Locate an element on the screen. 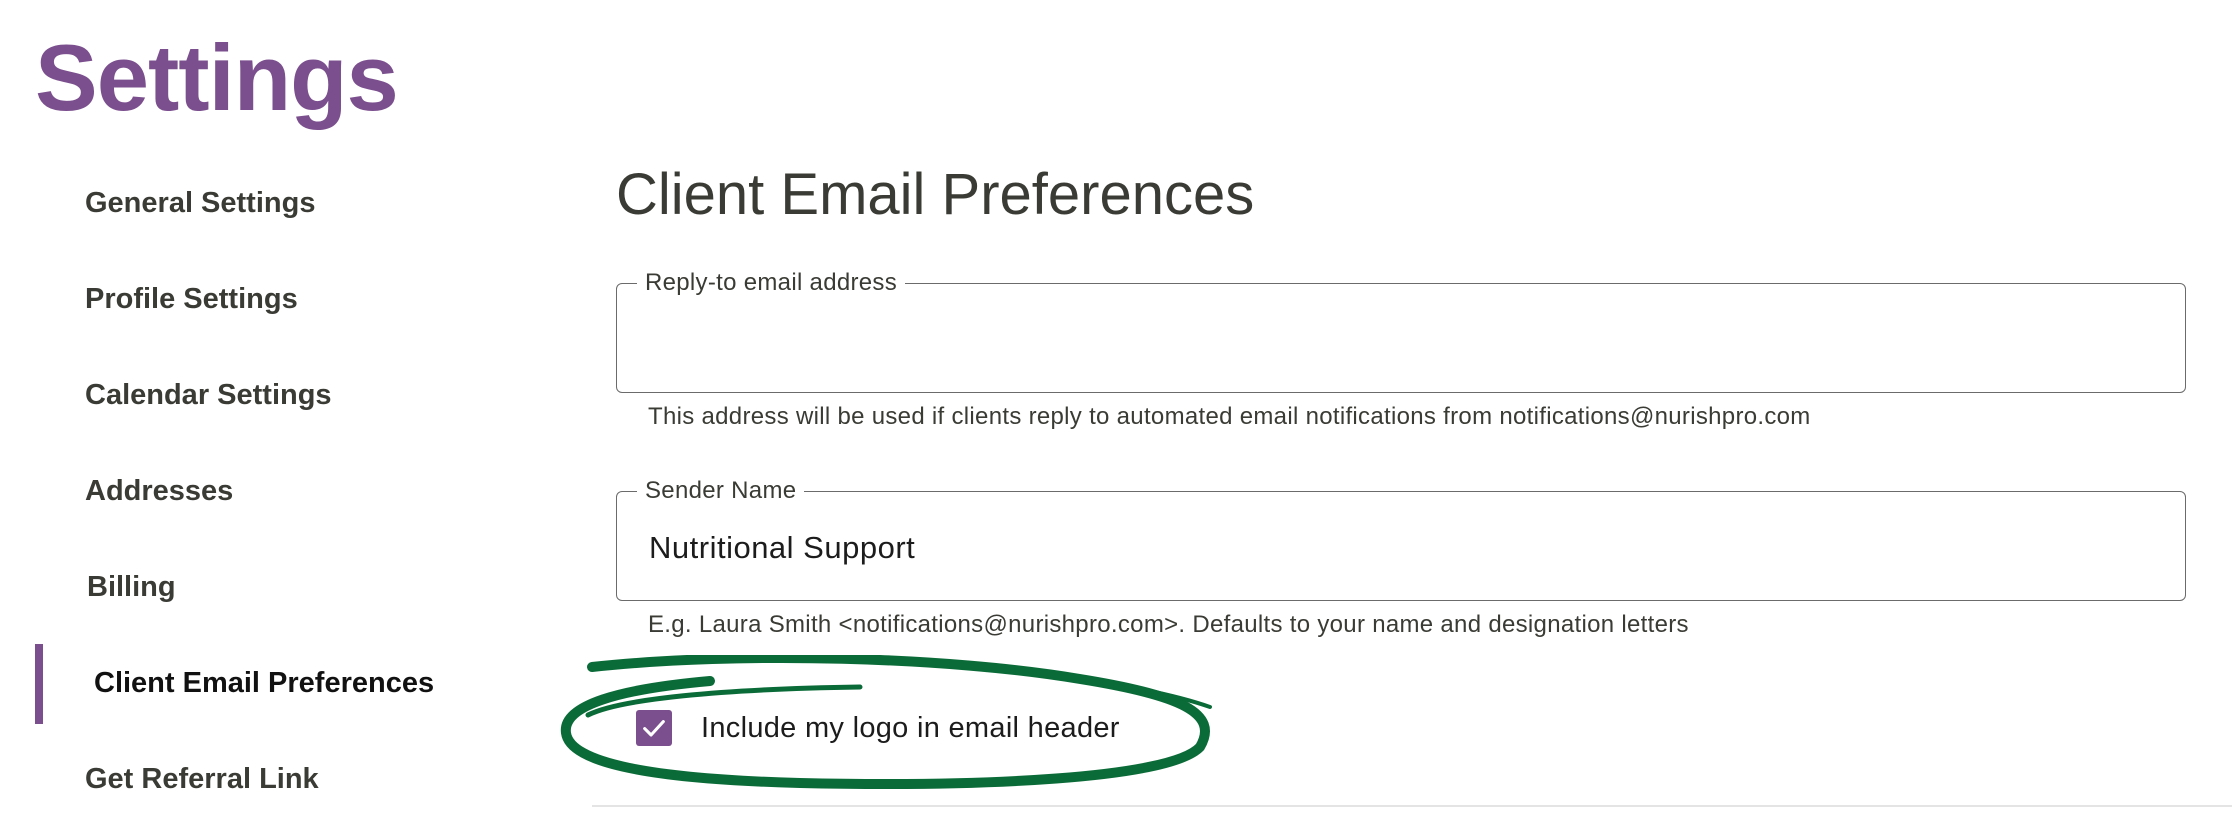 The image size is (2232, 833). sidebar-item-billing: Billing is located at coordinates (295, 587).